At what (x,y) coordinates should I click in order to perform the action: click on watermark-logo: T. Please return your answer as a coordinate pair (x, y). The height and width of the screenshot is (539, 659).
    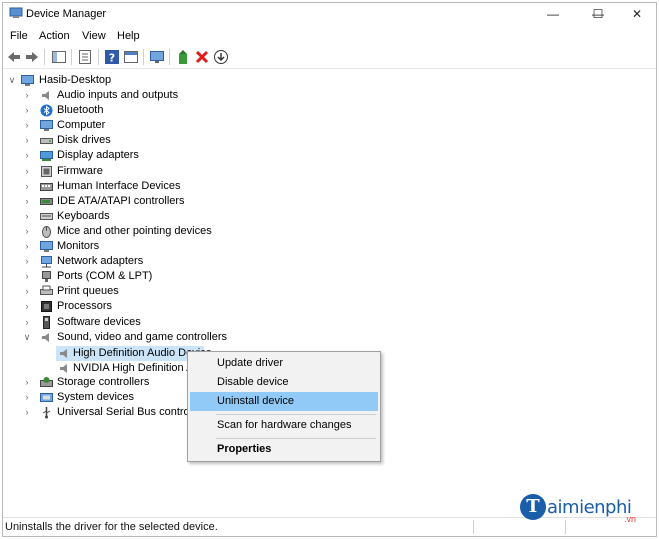
    Looking at the image, I should click on (533, 507).